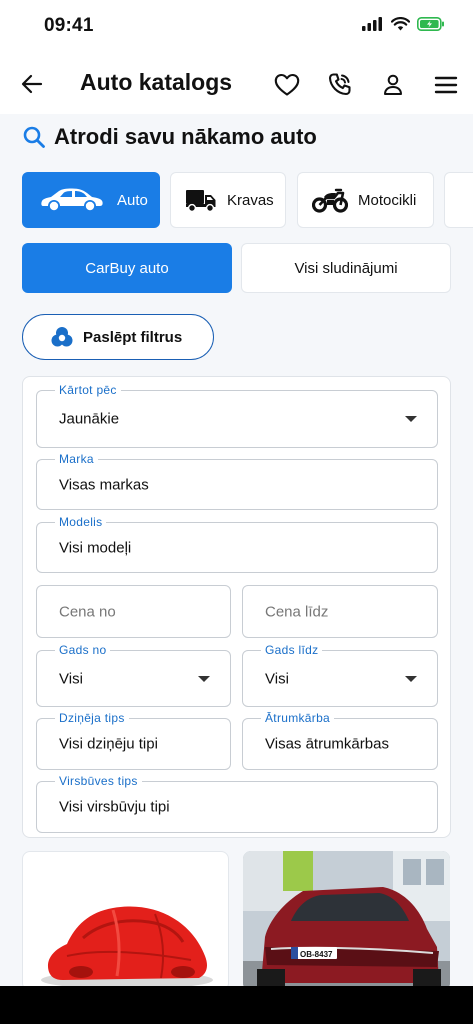 This screenshot has width=473, height=1024. What do you see at coordinates (237, 544) in the screenshot?
I see `model-field: Modelis Visi modeļi` at bounding box center [237, 544].